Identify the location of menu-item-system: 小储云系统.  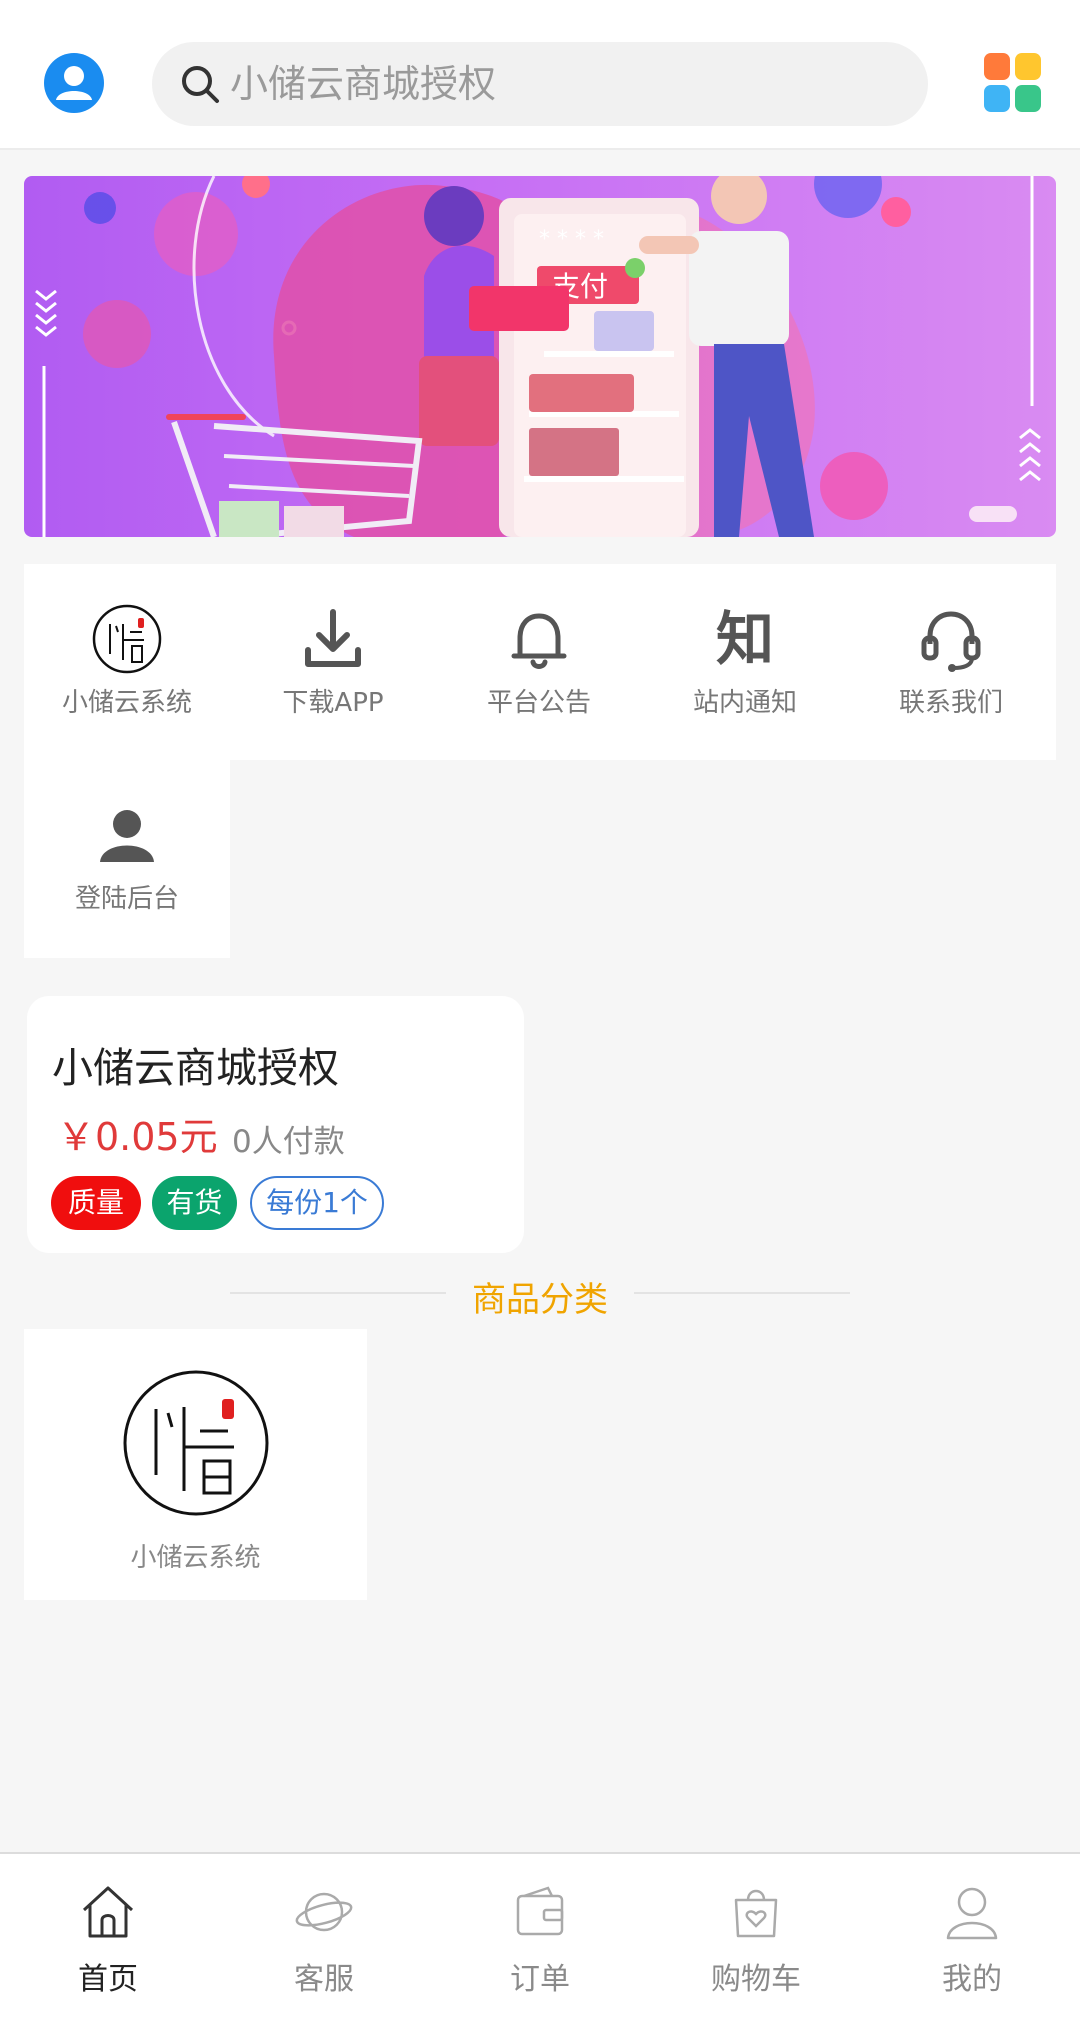
(127, 662).